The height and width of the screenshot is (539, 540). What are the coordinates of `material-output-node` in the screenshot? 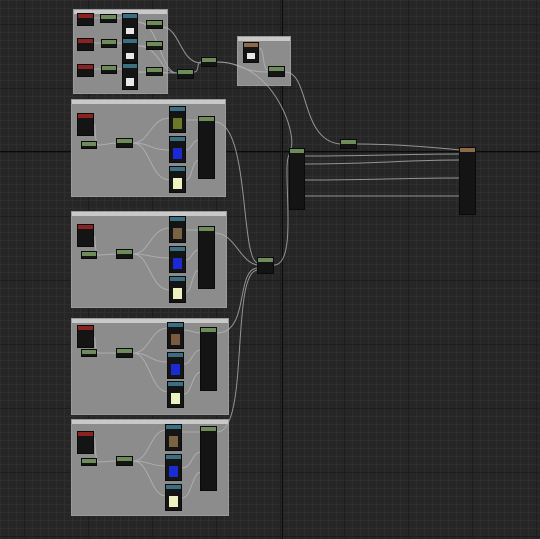 It's located at (467, 181).